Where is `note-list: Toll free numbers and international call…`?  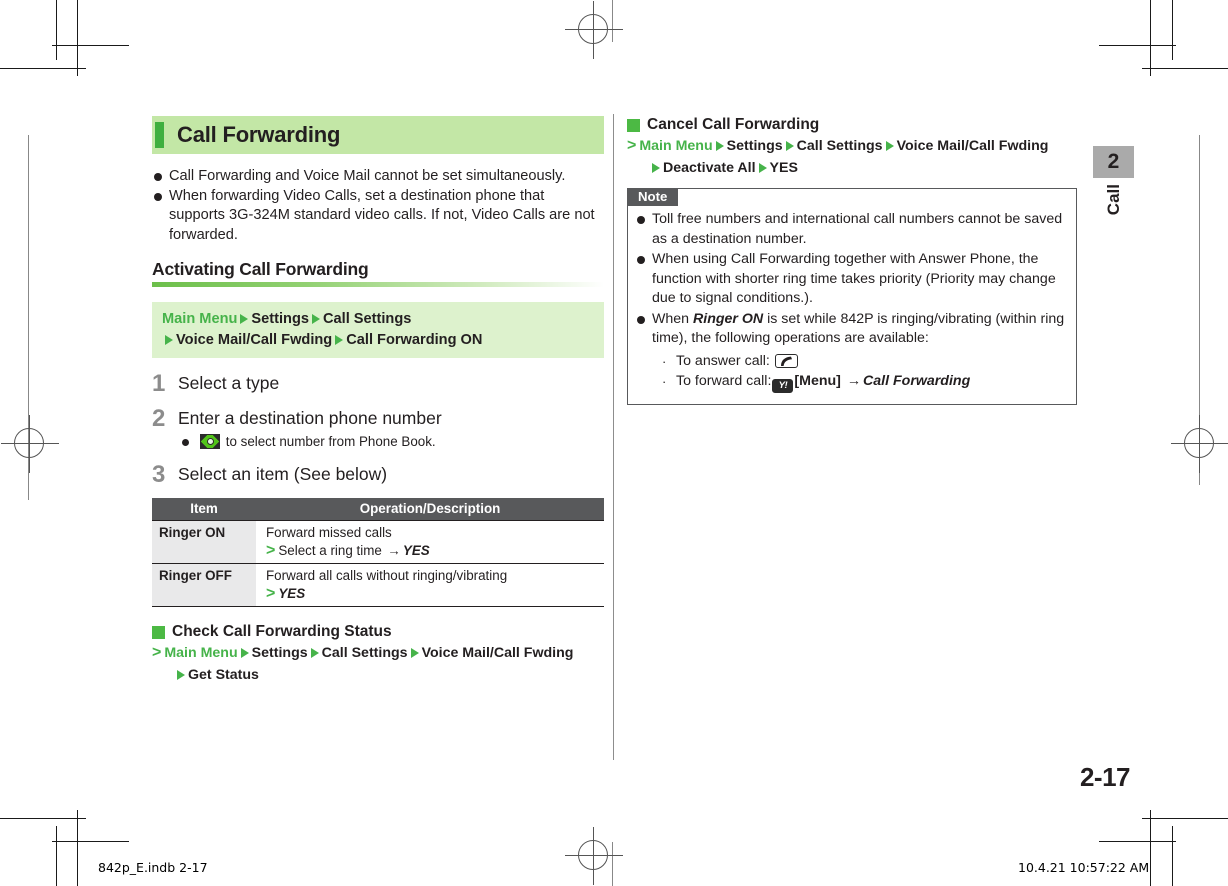 note-list: Toll free numbers and international call… is located at coordinates (852, 301).